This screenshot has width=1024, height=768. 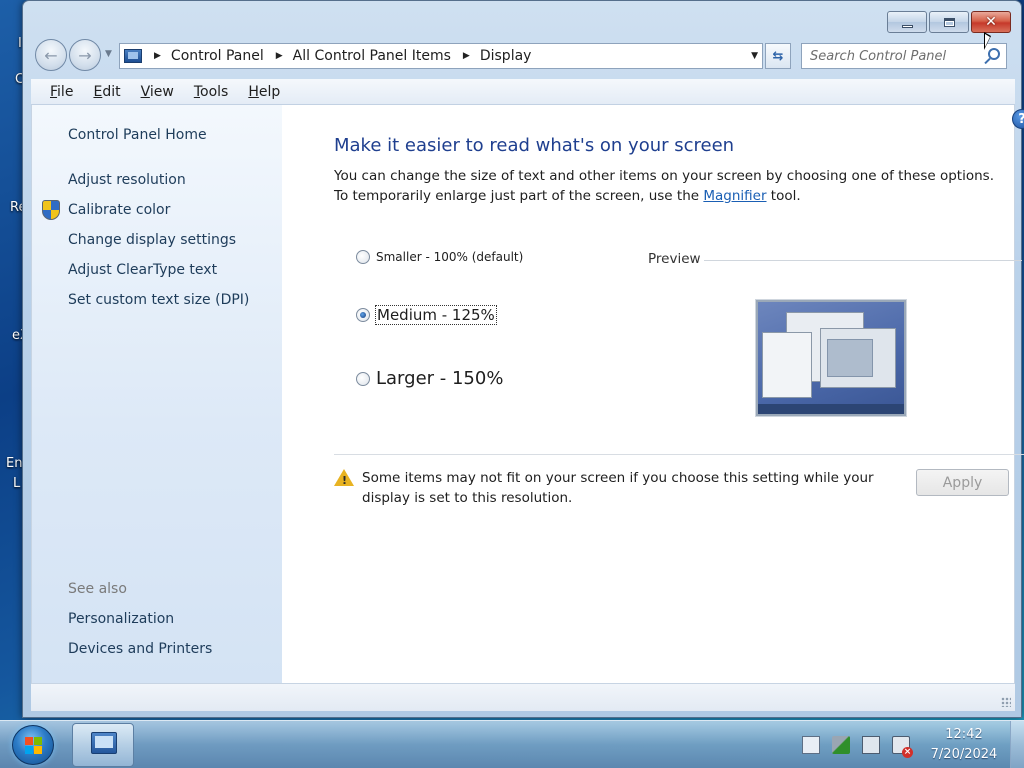 I want to click on sidebar-link-adjust-resolution: Adjust resolution, so click(x=127, y=180).